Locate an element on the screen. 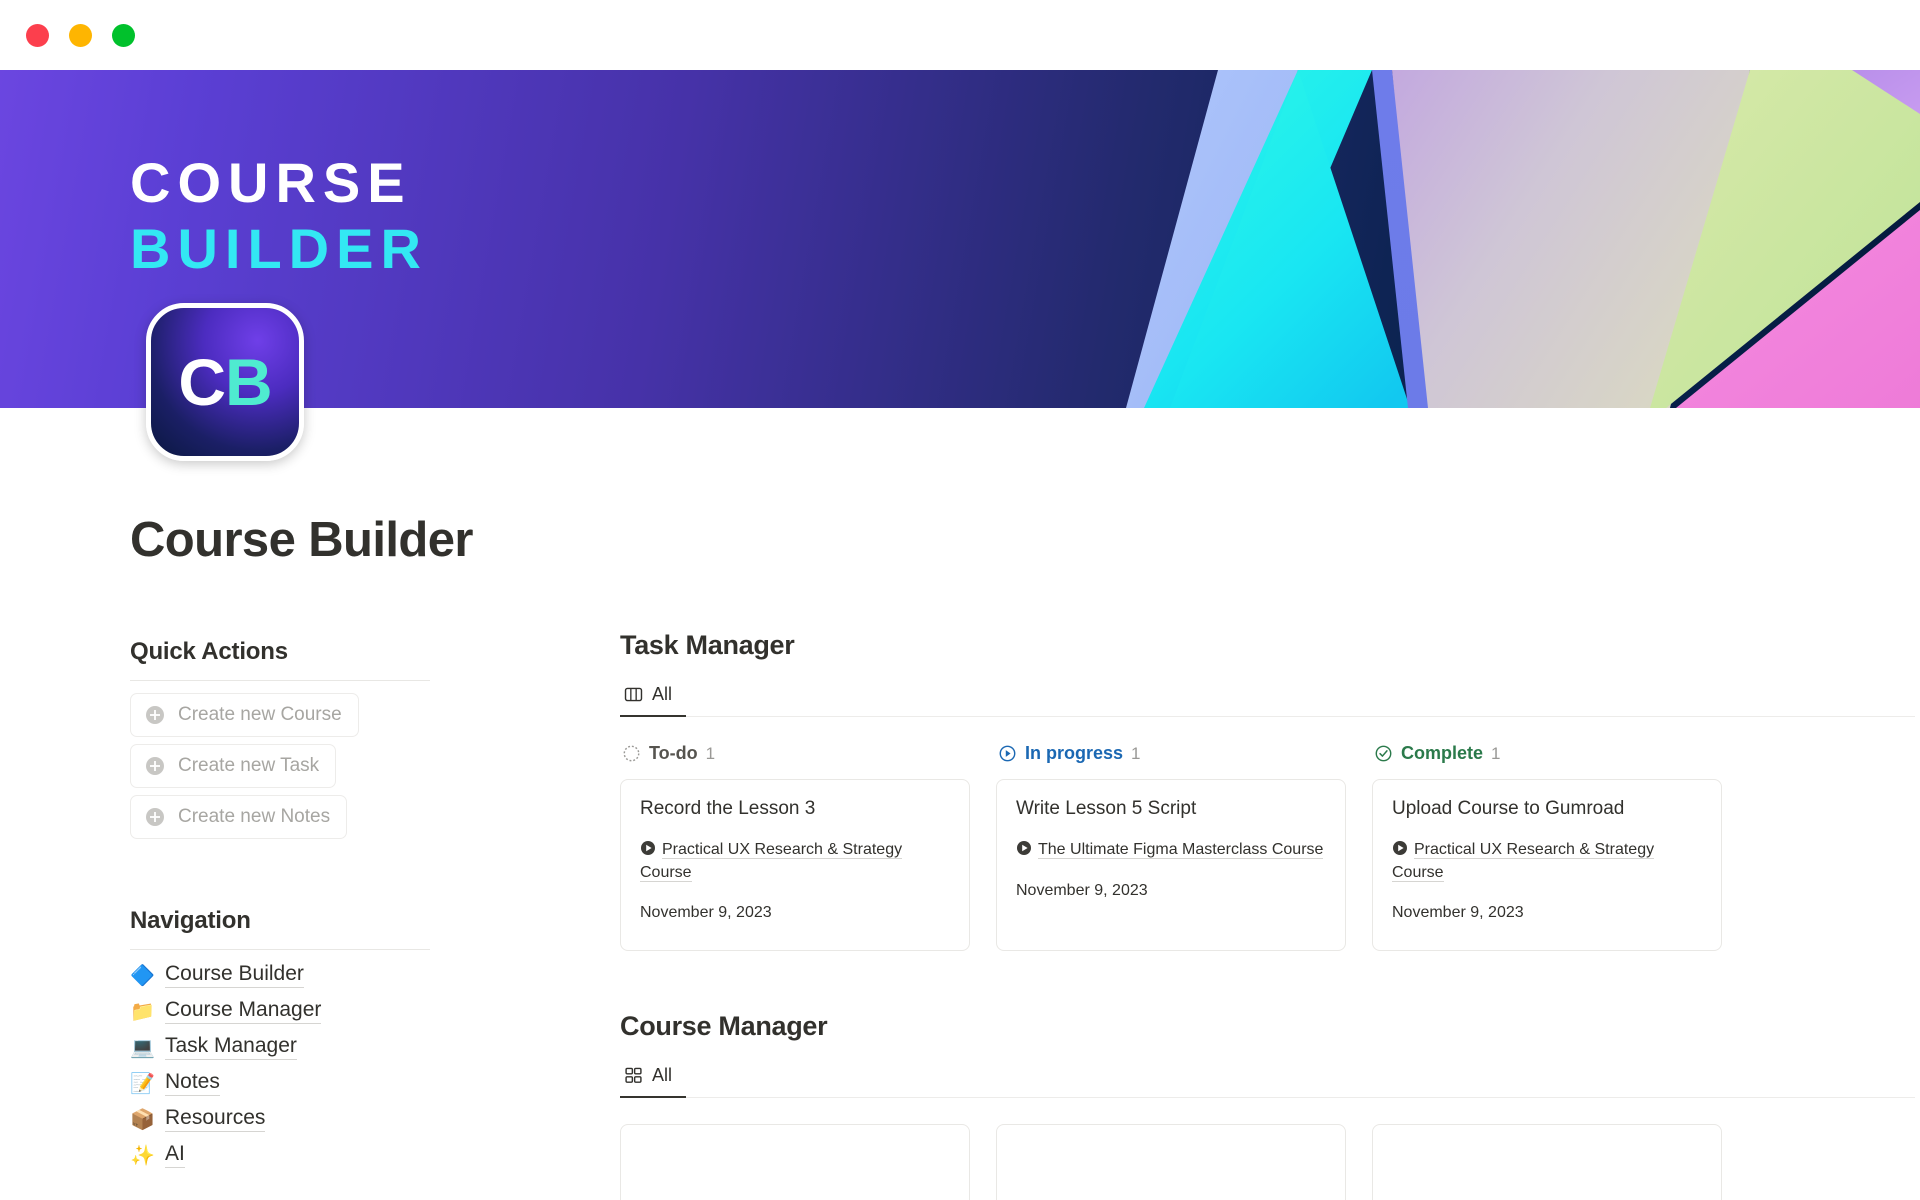 Image resolution: width=1920 pixels, height=1200 pixels. kanban-status-label: Complete is located at coordinates (1442, 753).